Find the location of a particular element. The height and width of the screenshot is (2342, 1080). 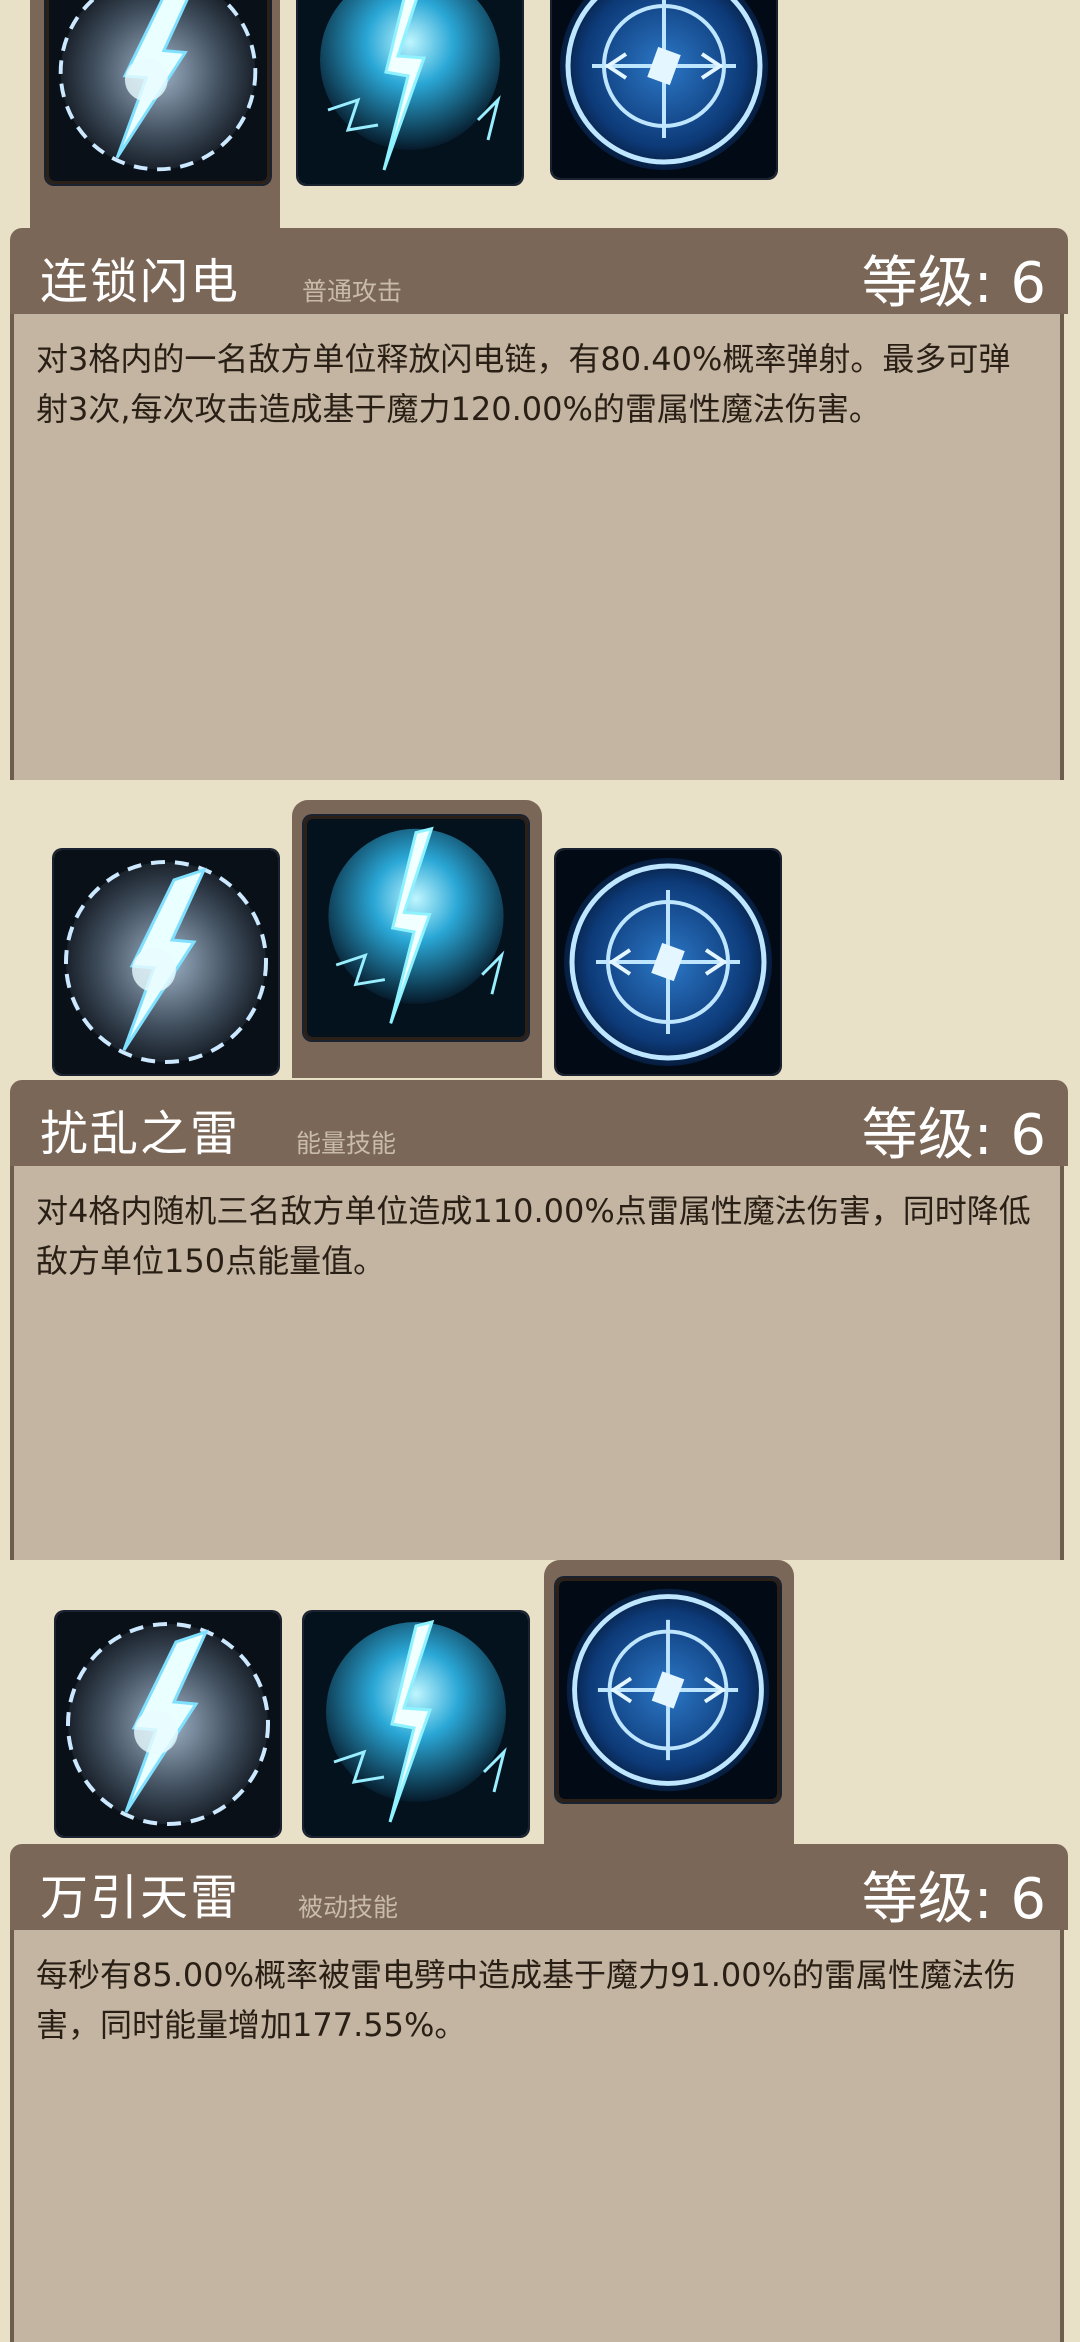

skill-name: 扰乱之雷 is located at coordinates (140, 1134).